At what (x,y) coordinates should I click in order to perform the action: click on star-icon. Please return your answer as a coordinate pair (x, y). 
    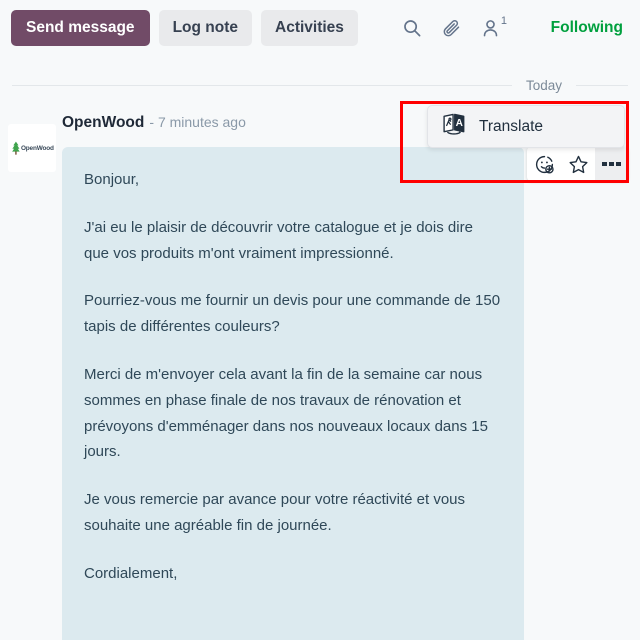
    Looking at the image, I should click on (578, 164).